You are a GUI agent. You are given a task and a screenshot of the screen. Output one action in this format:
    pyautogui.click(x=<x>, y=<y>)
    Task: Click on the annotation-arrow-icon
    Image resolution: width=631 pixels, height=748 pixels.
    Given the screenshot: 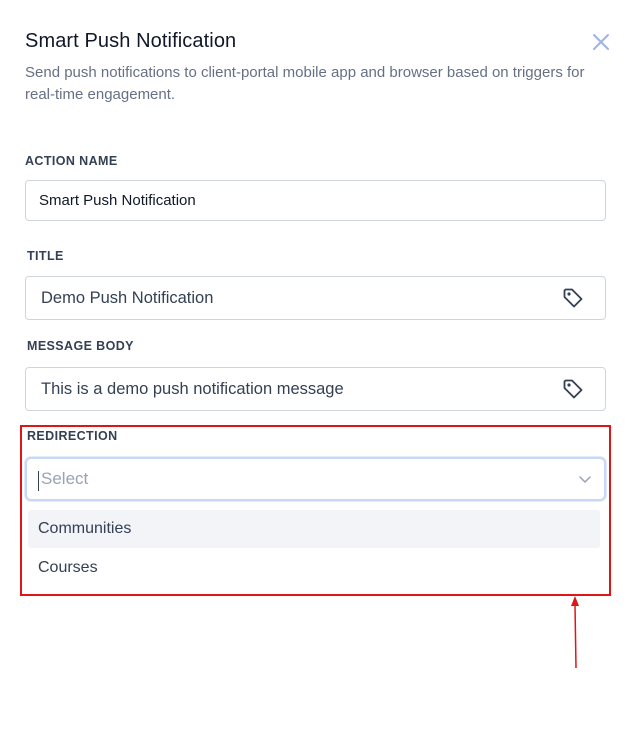 What is the action you would take?
    pyautogui.click(x=575, y=632)
    